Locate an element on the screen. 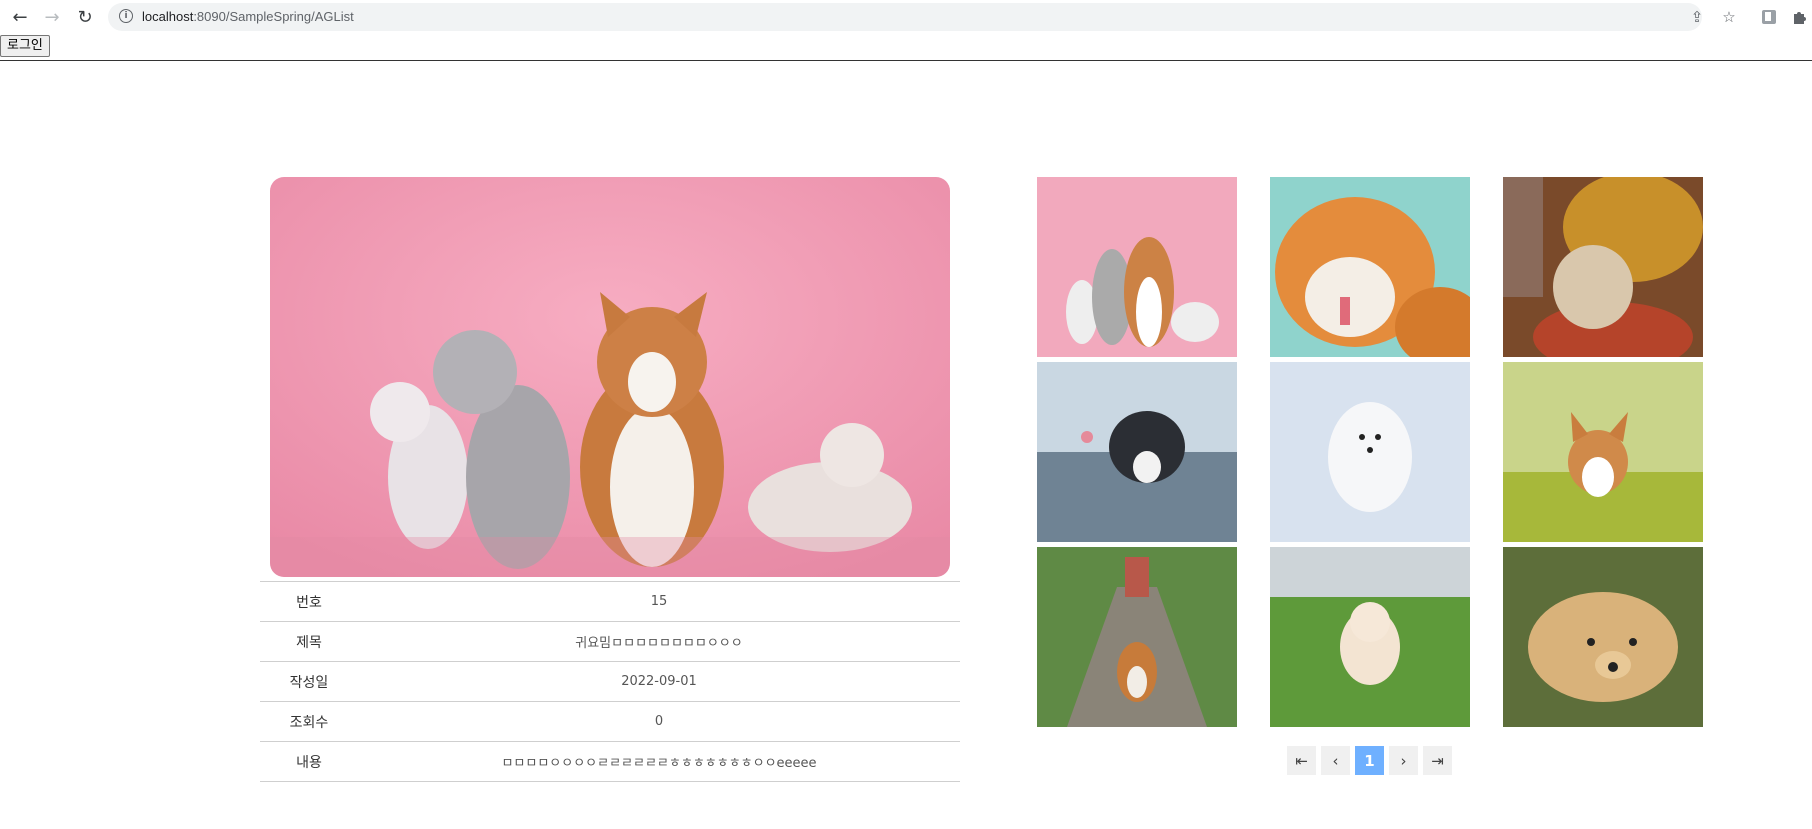 The image size is (1812, 829). gallery-thumb-dog-on-railway is located at coordinates (1137, 637).